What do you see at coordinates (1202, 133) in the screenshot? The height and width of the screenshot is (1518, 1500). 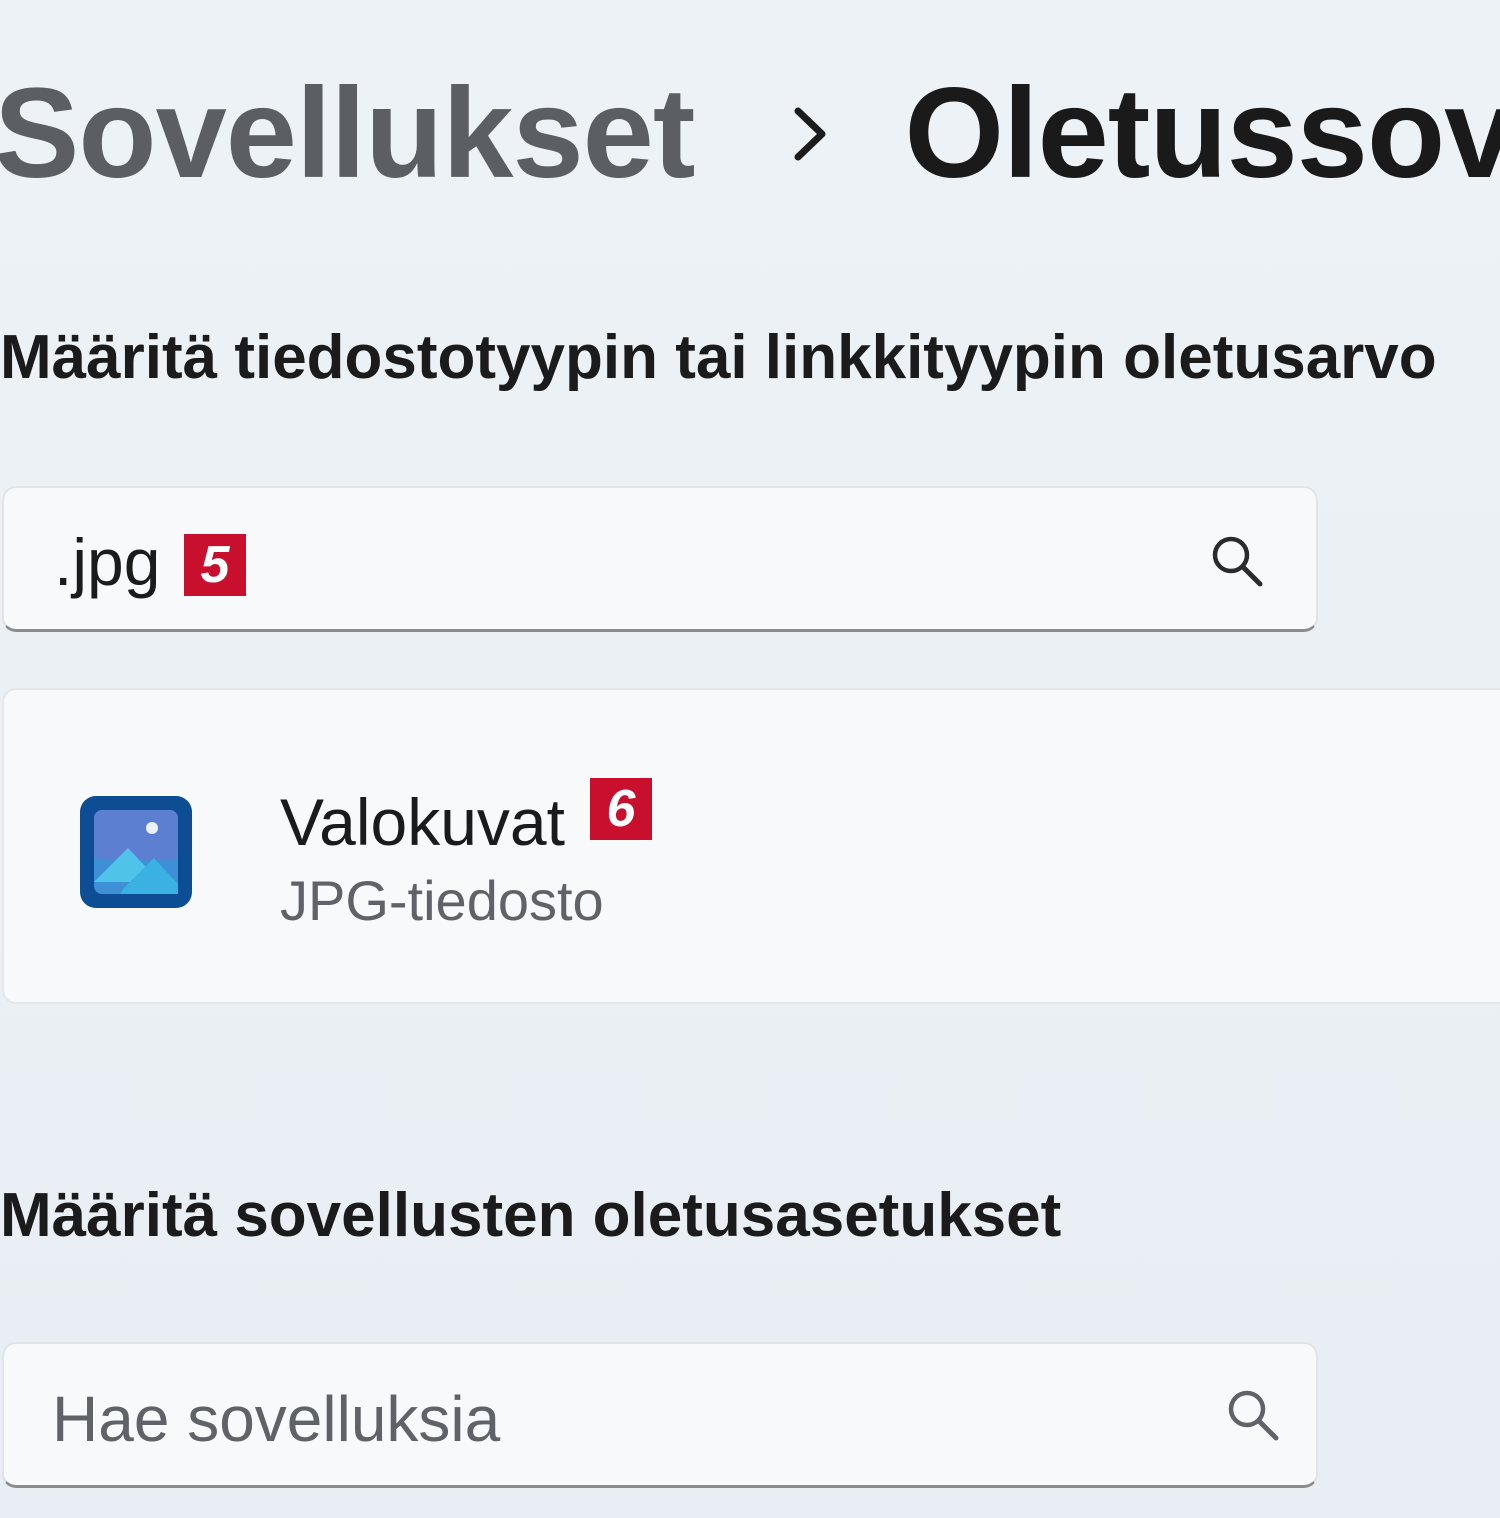 I see `page-title: Oletussove` at bounding box center [1202, 133].